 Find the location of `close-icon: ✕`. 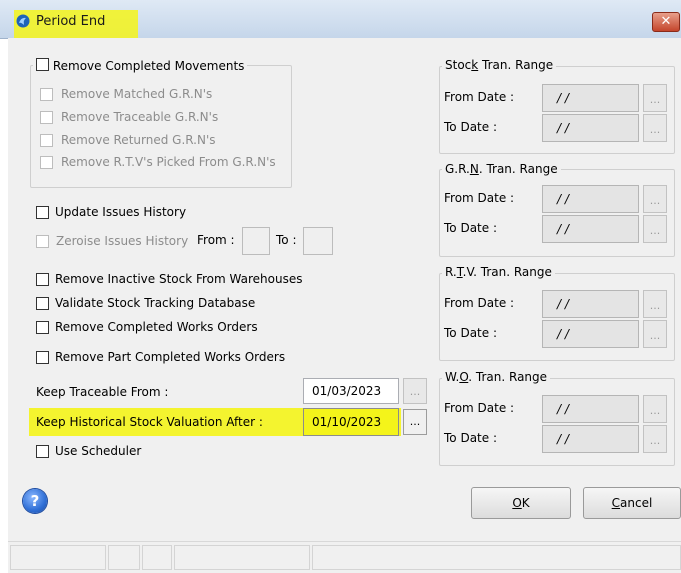

close-icon: ✕ is located at coordinates (666, 21).